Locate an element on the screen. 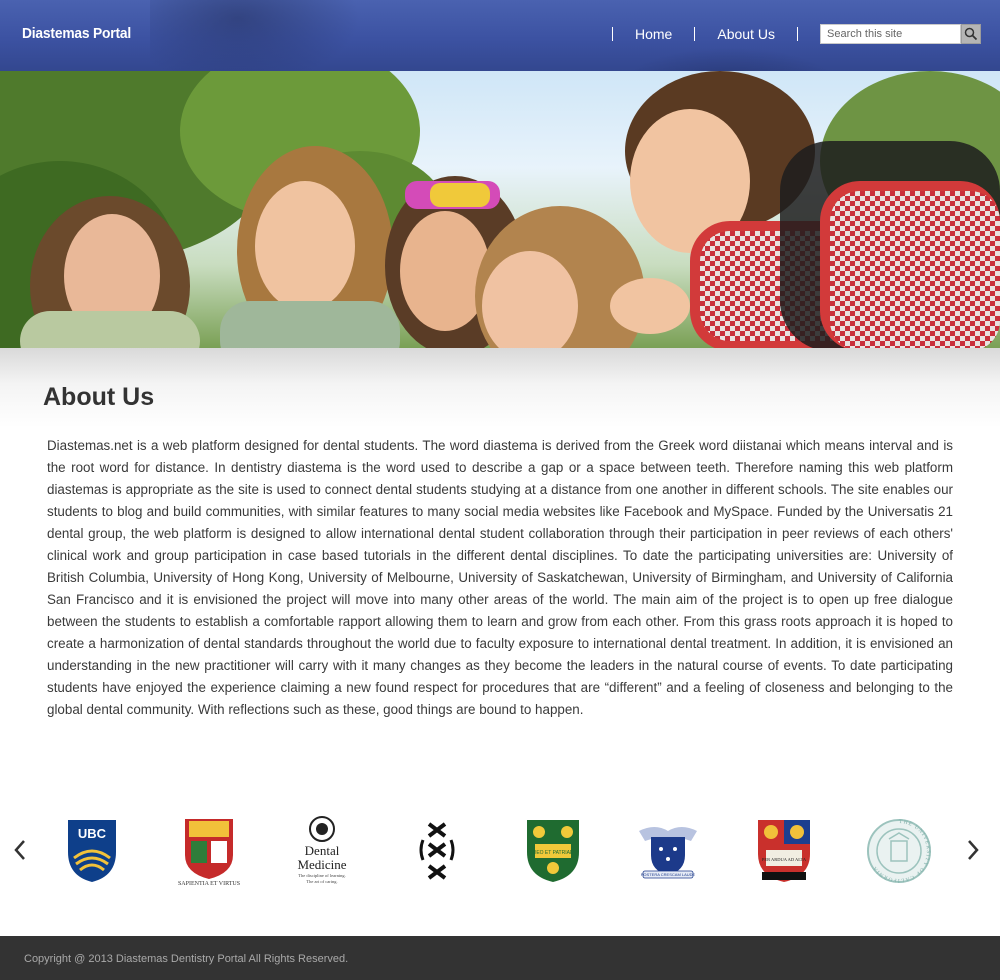 The width and height of the screenshot is (1000, 980). birmingham-motto-text: PER ARDUA AD ALTA is located at coordinates (784, 859).